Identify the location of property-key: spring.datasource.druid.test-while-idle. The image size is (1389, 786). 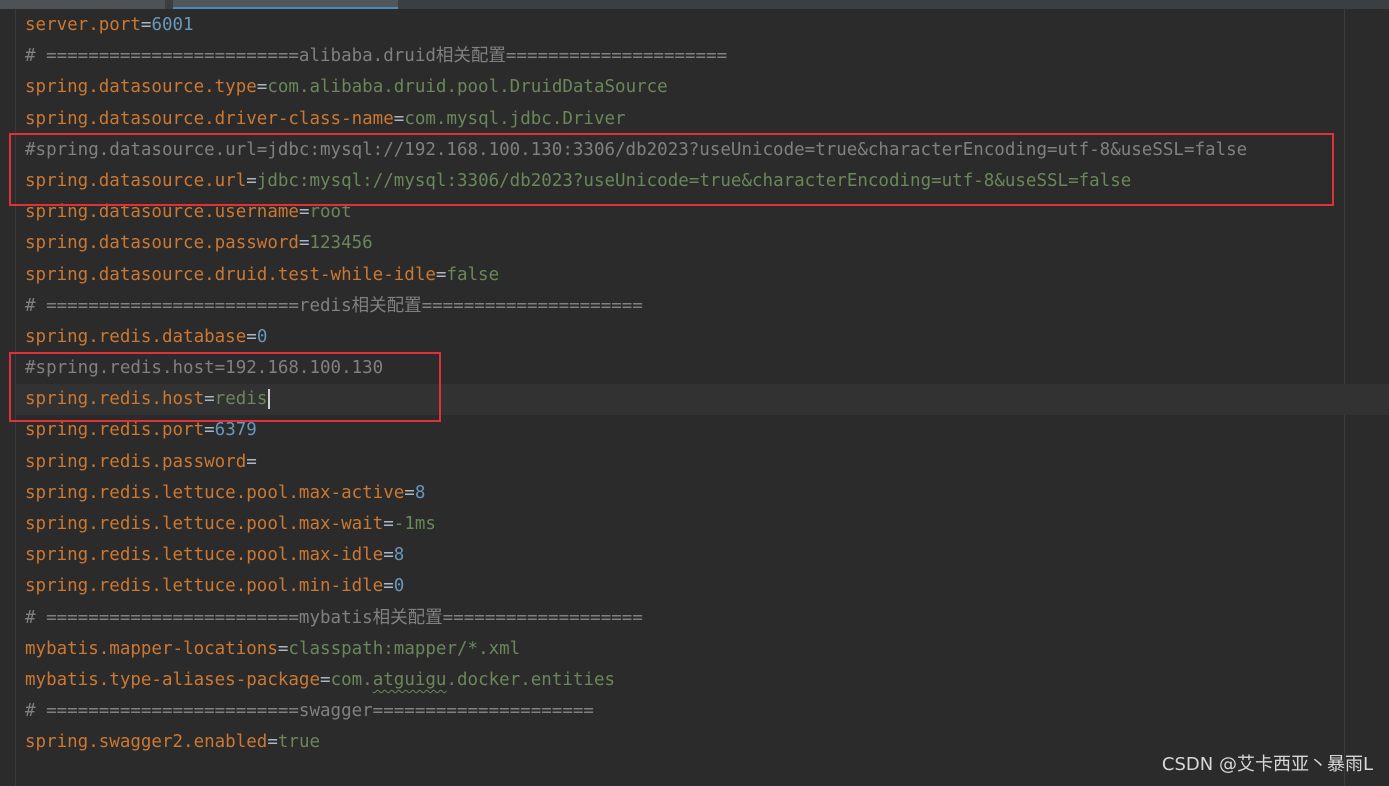
(230, 274).